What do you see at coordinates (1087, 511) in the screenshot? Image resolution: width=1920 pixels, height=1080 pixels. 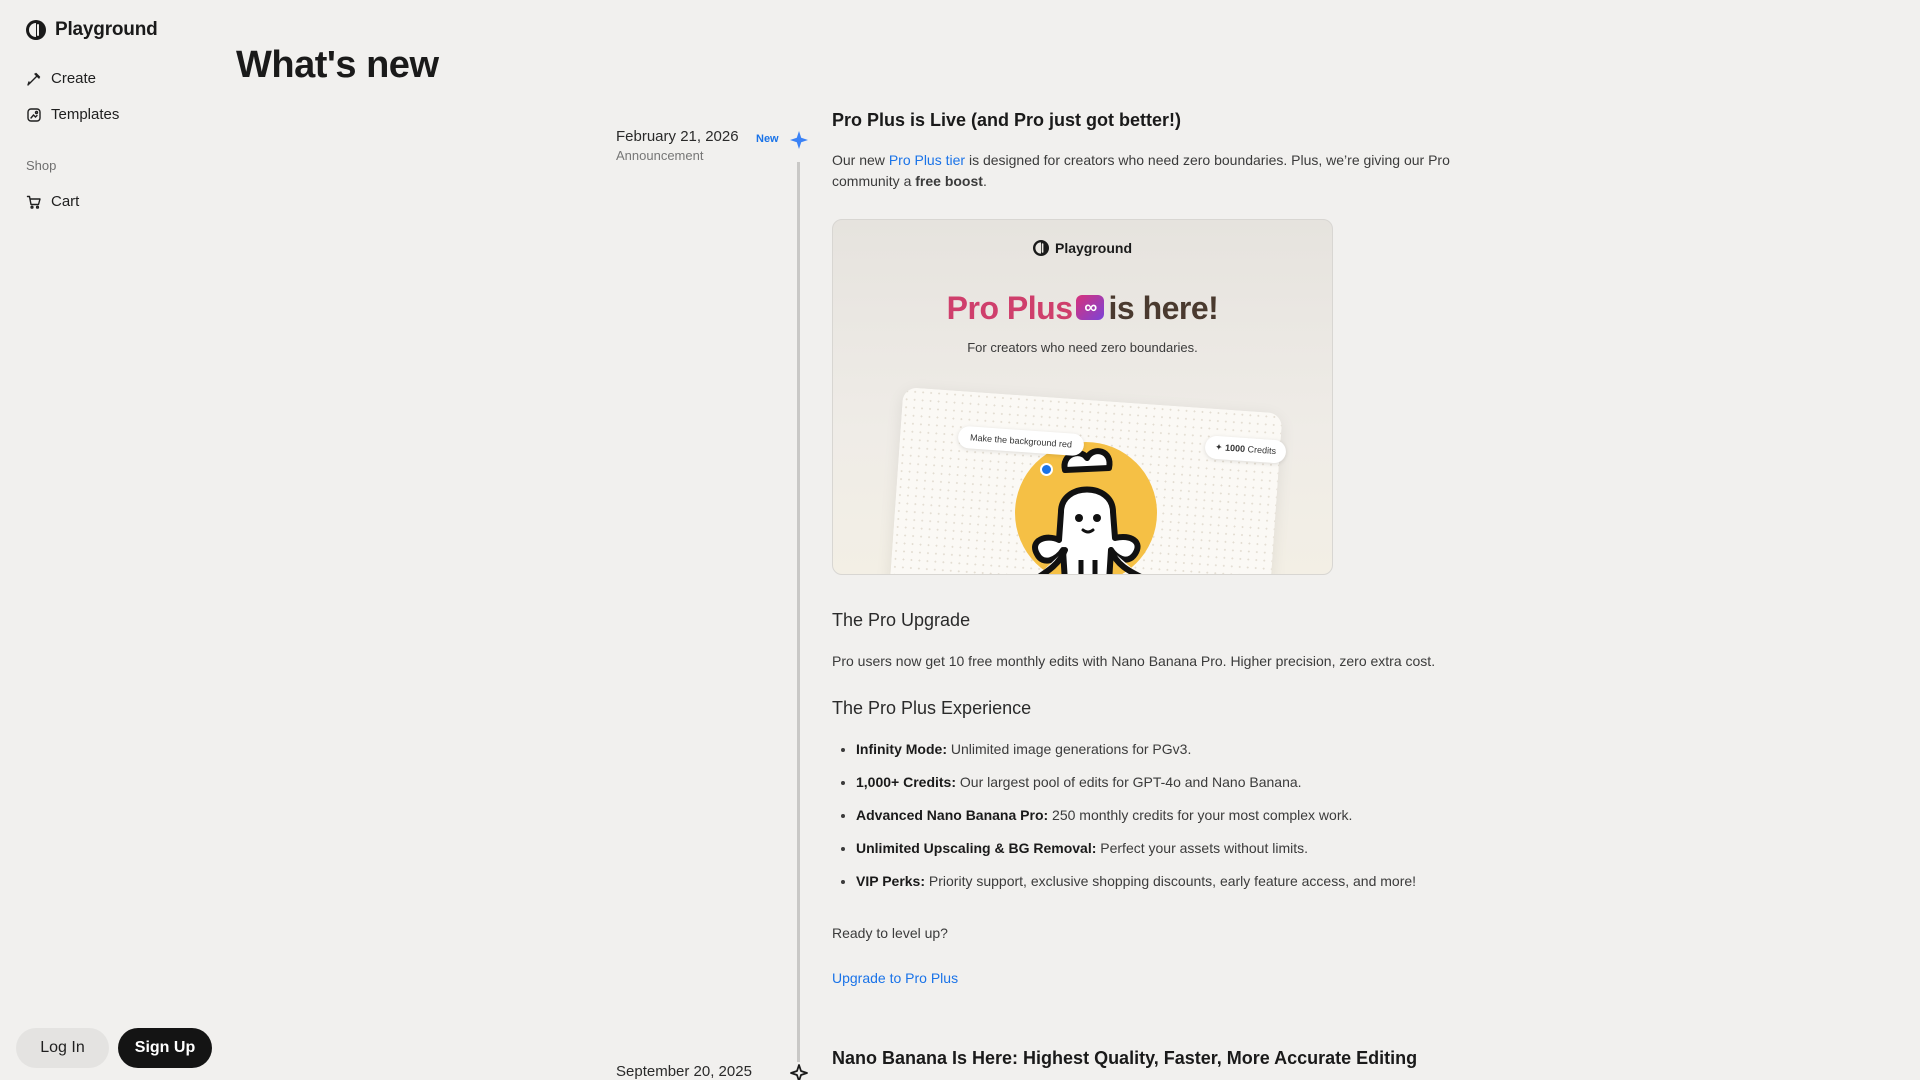 I see `octopus-chef-icon` at bounding box center [1087, 511].